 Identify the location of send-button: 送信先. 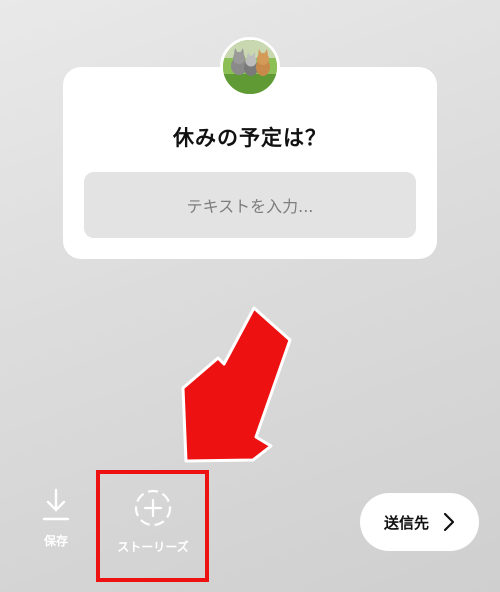
(419, 522).